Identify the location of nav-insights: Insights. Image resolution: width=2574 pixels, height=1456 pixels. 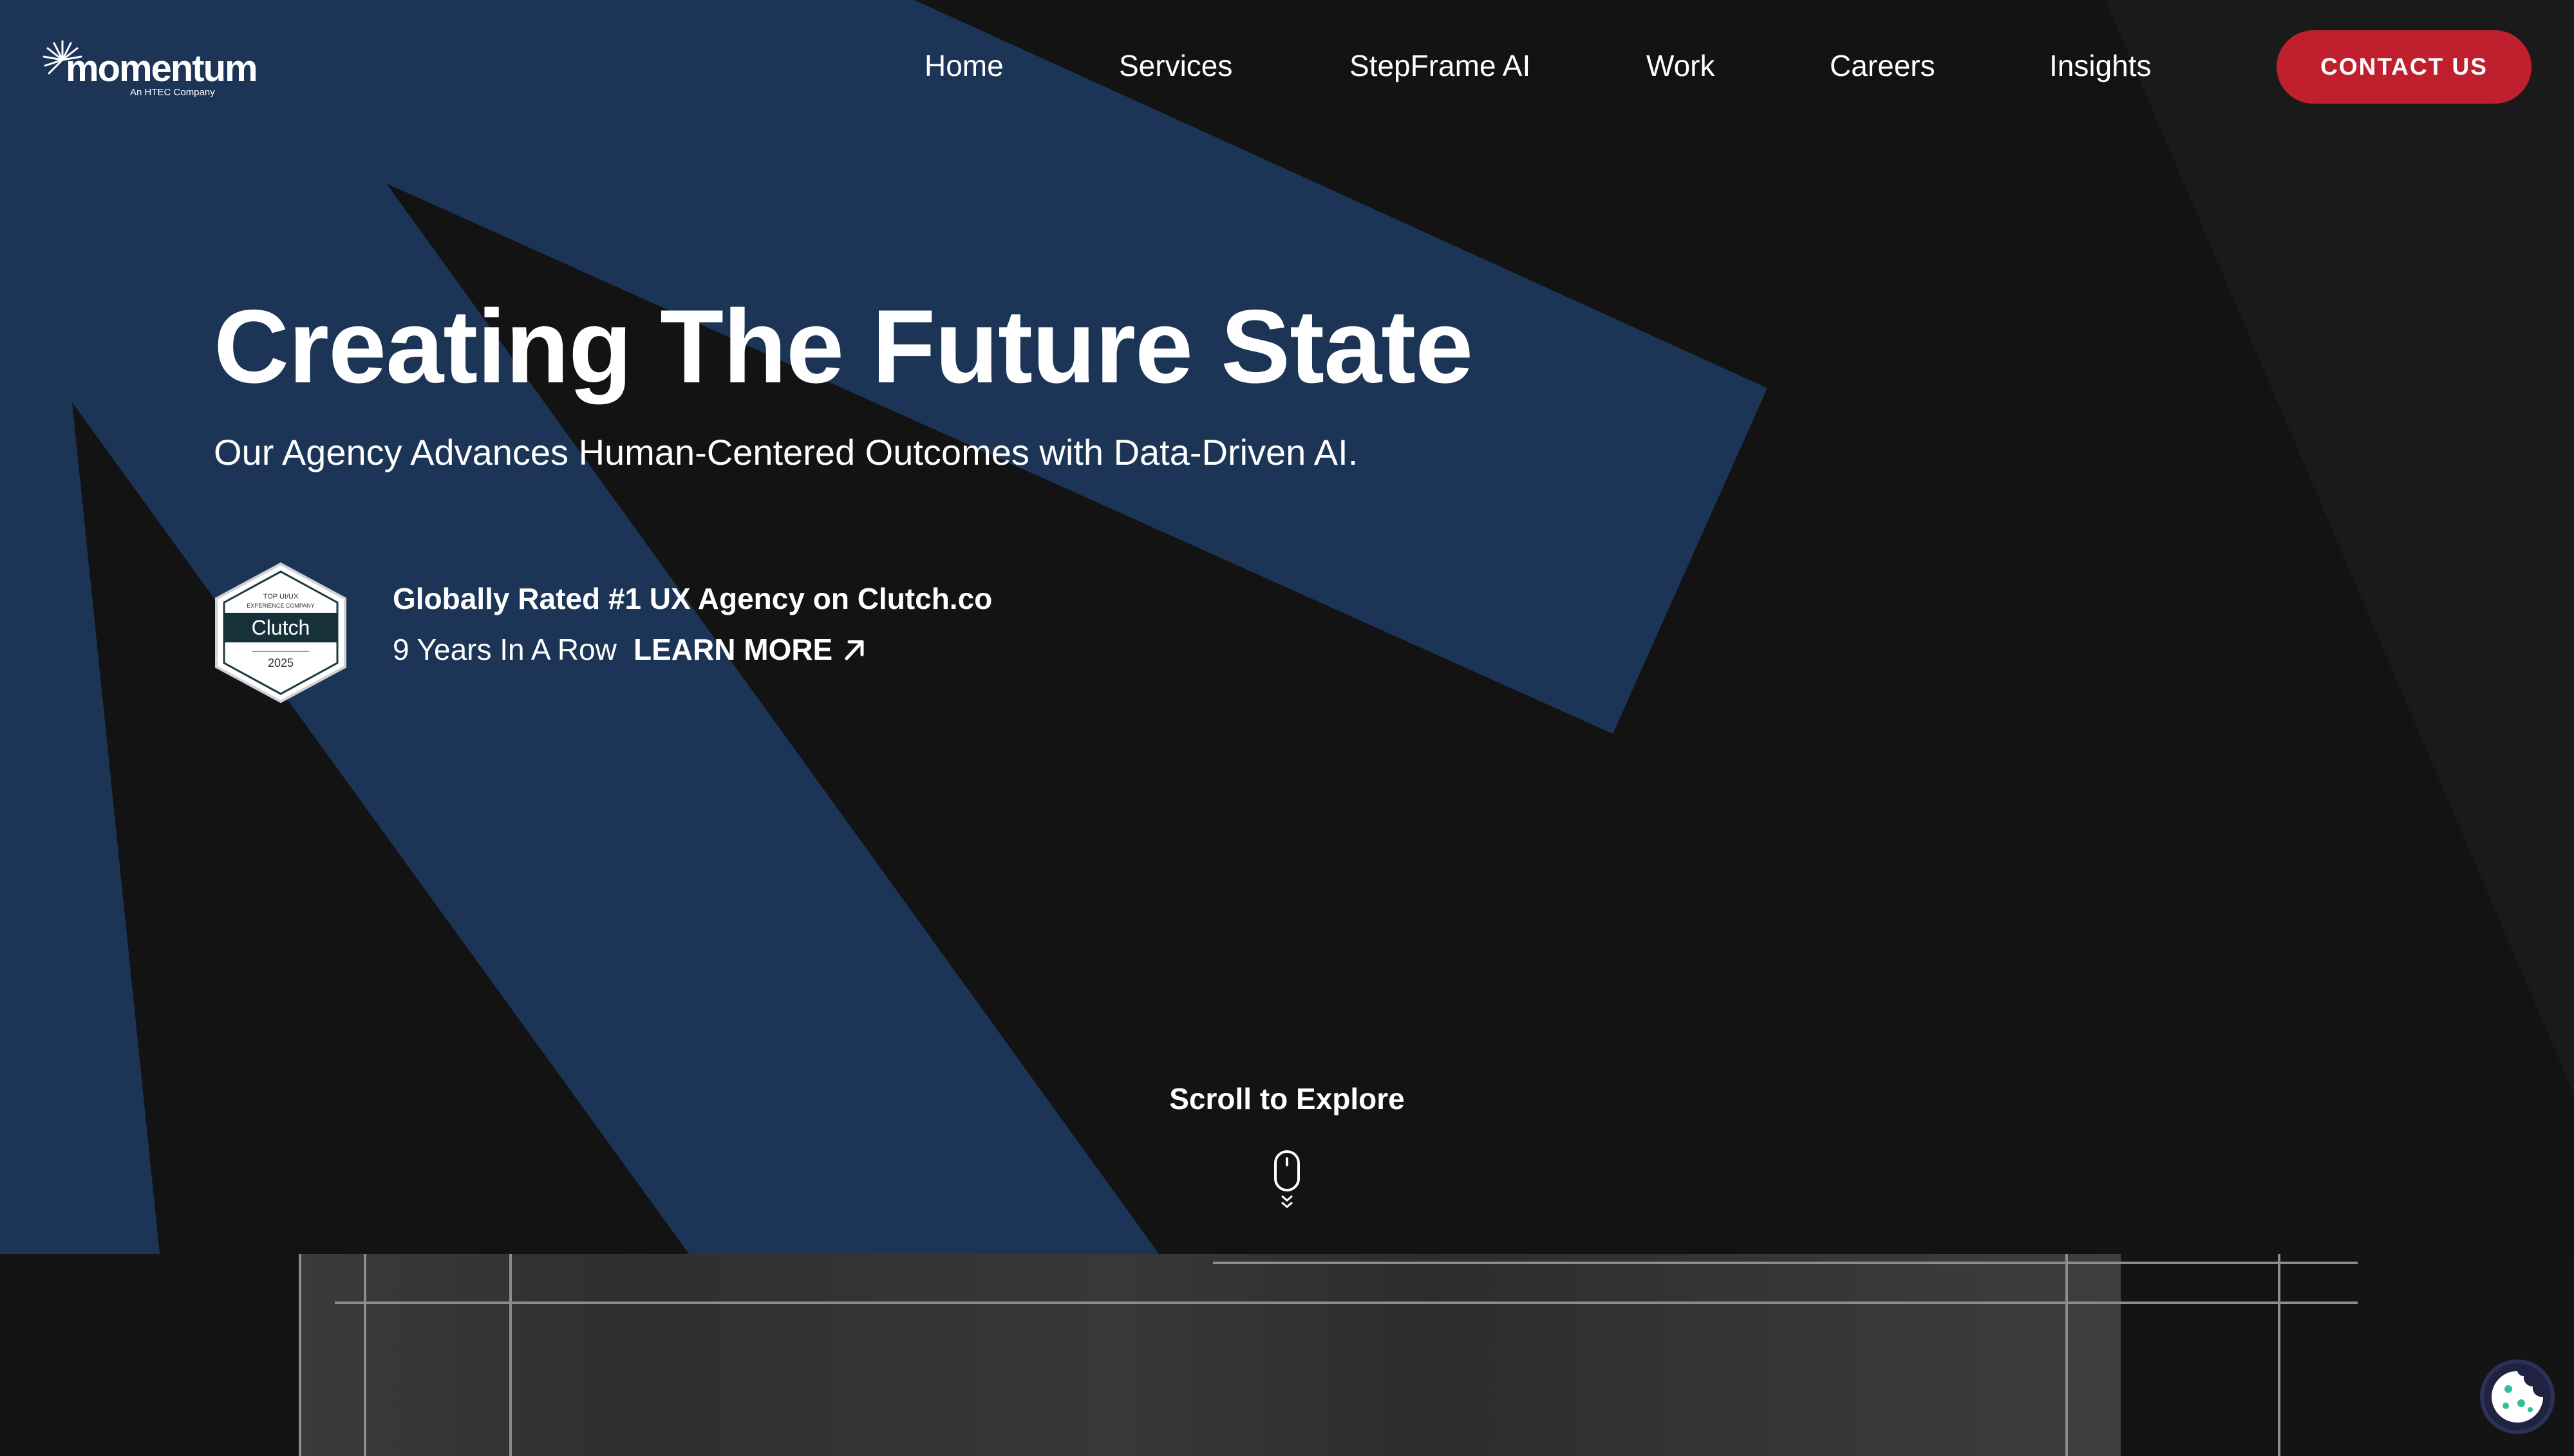
(2100, 65).